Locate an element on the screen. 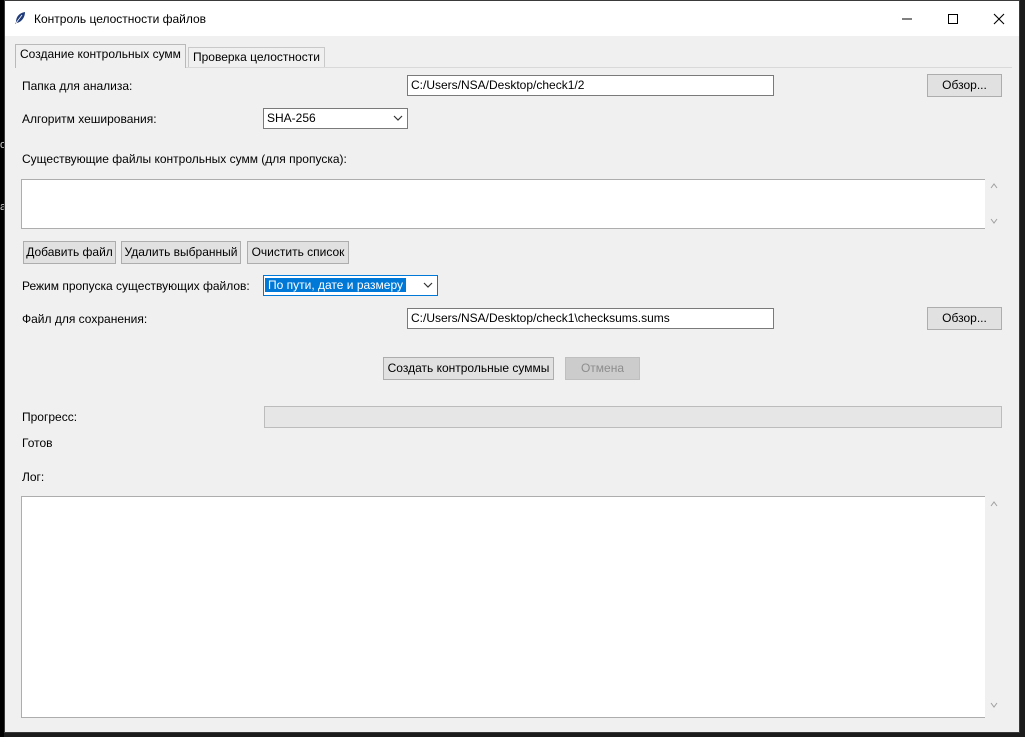 The width and height of the screenshot is (1025, 737). cancel-button: Отмена is located at coordinates (602, 368).